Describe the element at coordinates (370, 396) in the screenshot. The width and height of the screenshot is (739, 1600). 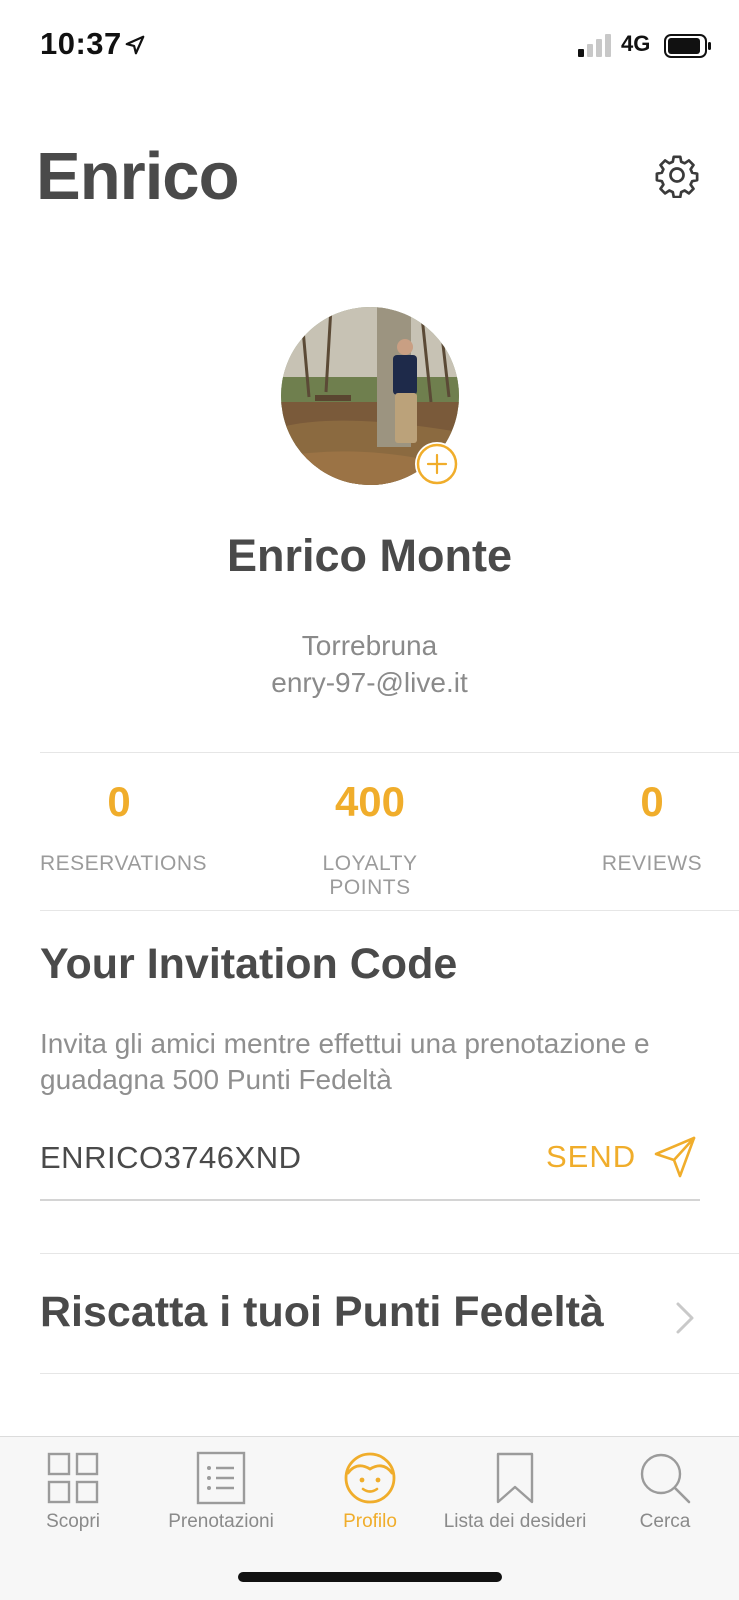
I see `avatar-container` at that location.